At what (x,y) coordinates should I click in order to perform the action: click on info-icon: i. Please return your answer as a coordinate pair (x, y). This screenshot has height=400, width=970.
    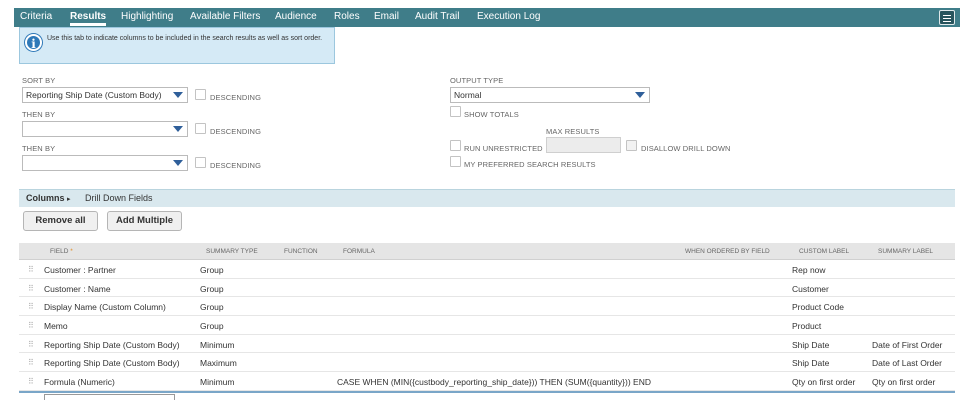
    Looking at the image, I should click on (33, 42).